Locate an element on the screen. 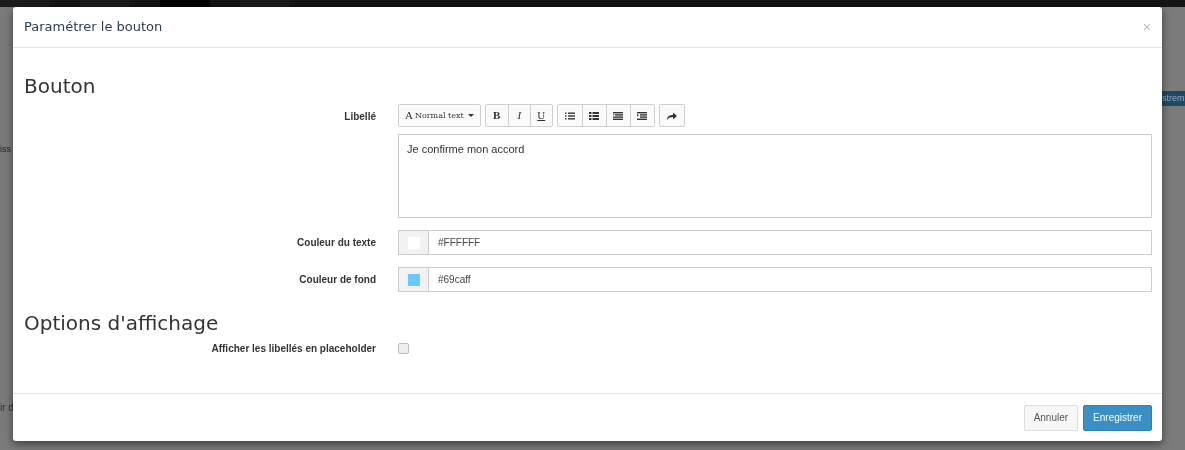 Image resolution: width=1185 pixels, height=450 pixels. redo-icon is located at coordinates (671, 115).